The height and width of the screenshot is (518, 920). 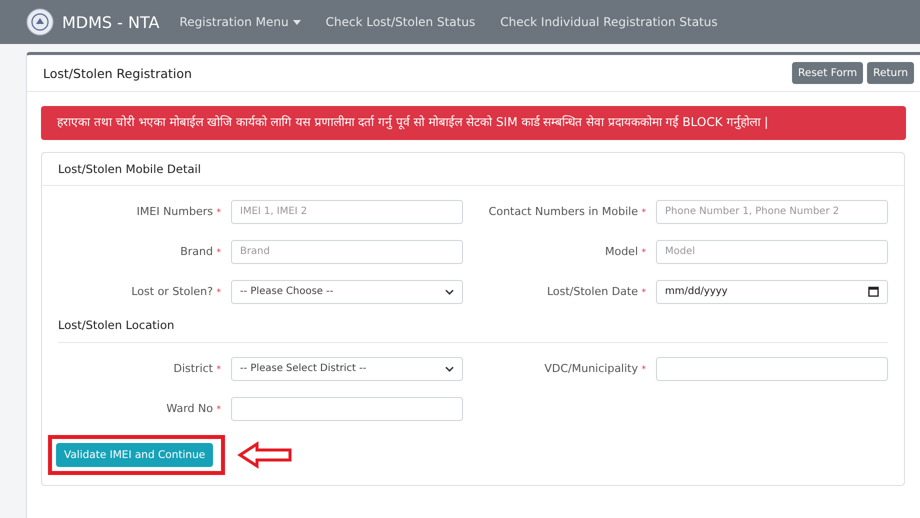 What do you see at coordinates (129, 169) in the screenshot?
I see `form-title: Lost/Stolen Mobile Detail` at bounding box center [129, 169].